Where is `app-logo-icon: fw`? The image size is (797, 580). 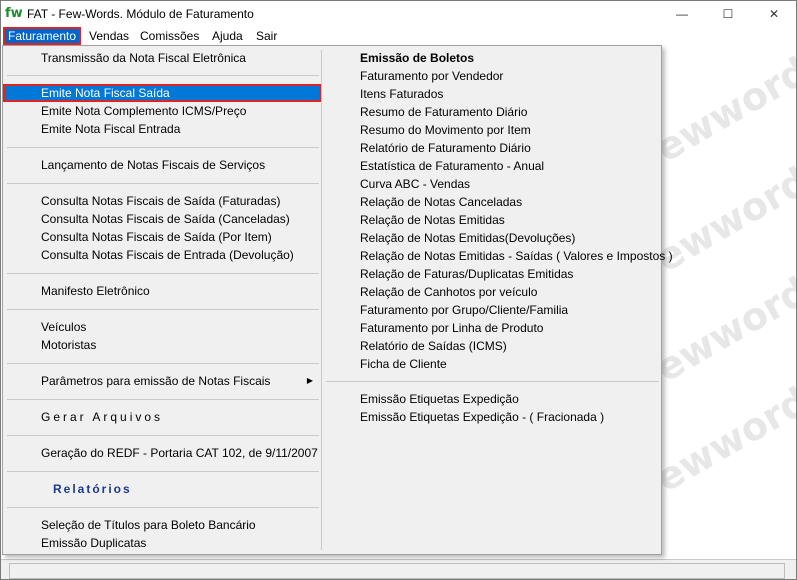 app-logo-icon: fw is located at coordinates (14, 13).